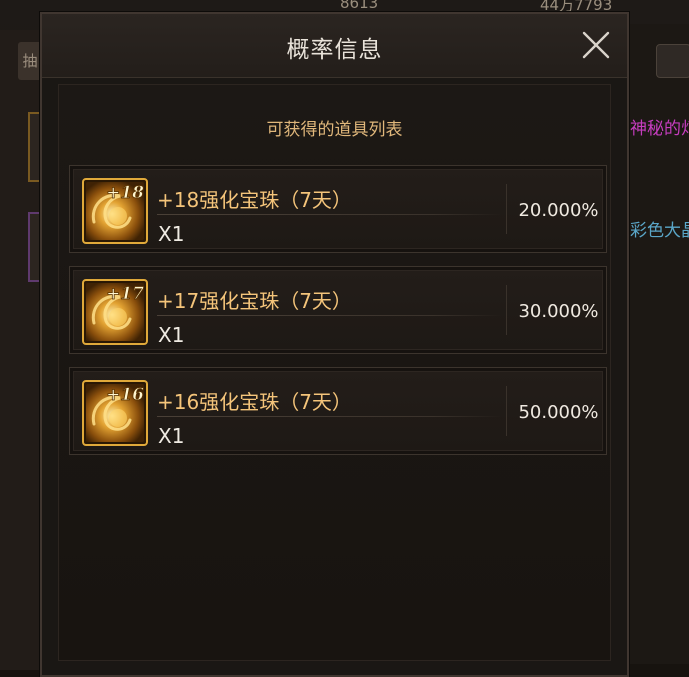 Image resolution: width=689 pixels, height=677 pixels. Describe the element at coordinates (359, 6) in the screenshot. I see `resource-value-1: 8613` at that location.